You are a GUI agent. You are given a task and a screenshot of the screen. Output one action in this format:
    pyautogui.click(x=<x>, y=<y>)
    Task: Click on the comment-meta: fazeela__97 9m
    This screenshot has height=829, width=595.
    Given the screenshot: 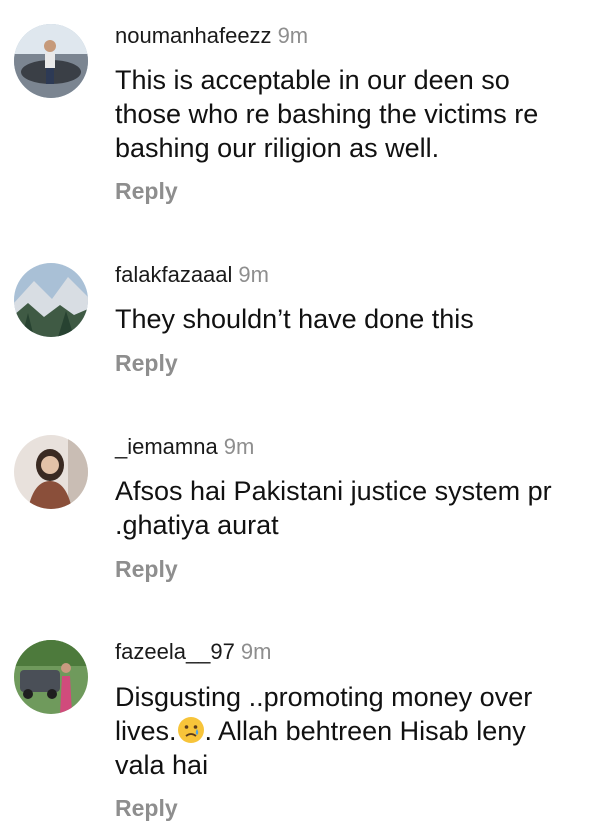 What is the action you would take?
    pyautogui.click(x=193, y=652)
    